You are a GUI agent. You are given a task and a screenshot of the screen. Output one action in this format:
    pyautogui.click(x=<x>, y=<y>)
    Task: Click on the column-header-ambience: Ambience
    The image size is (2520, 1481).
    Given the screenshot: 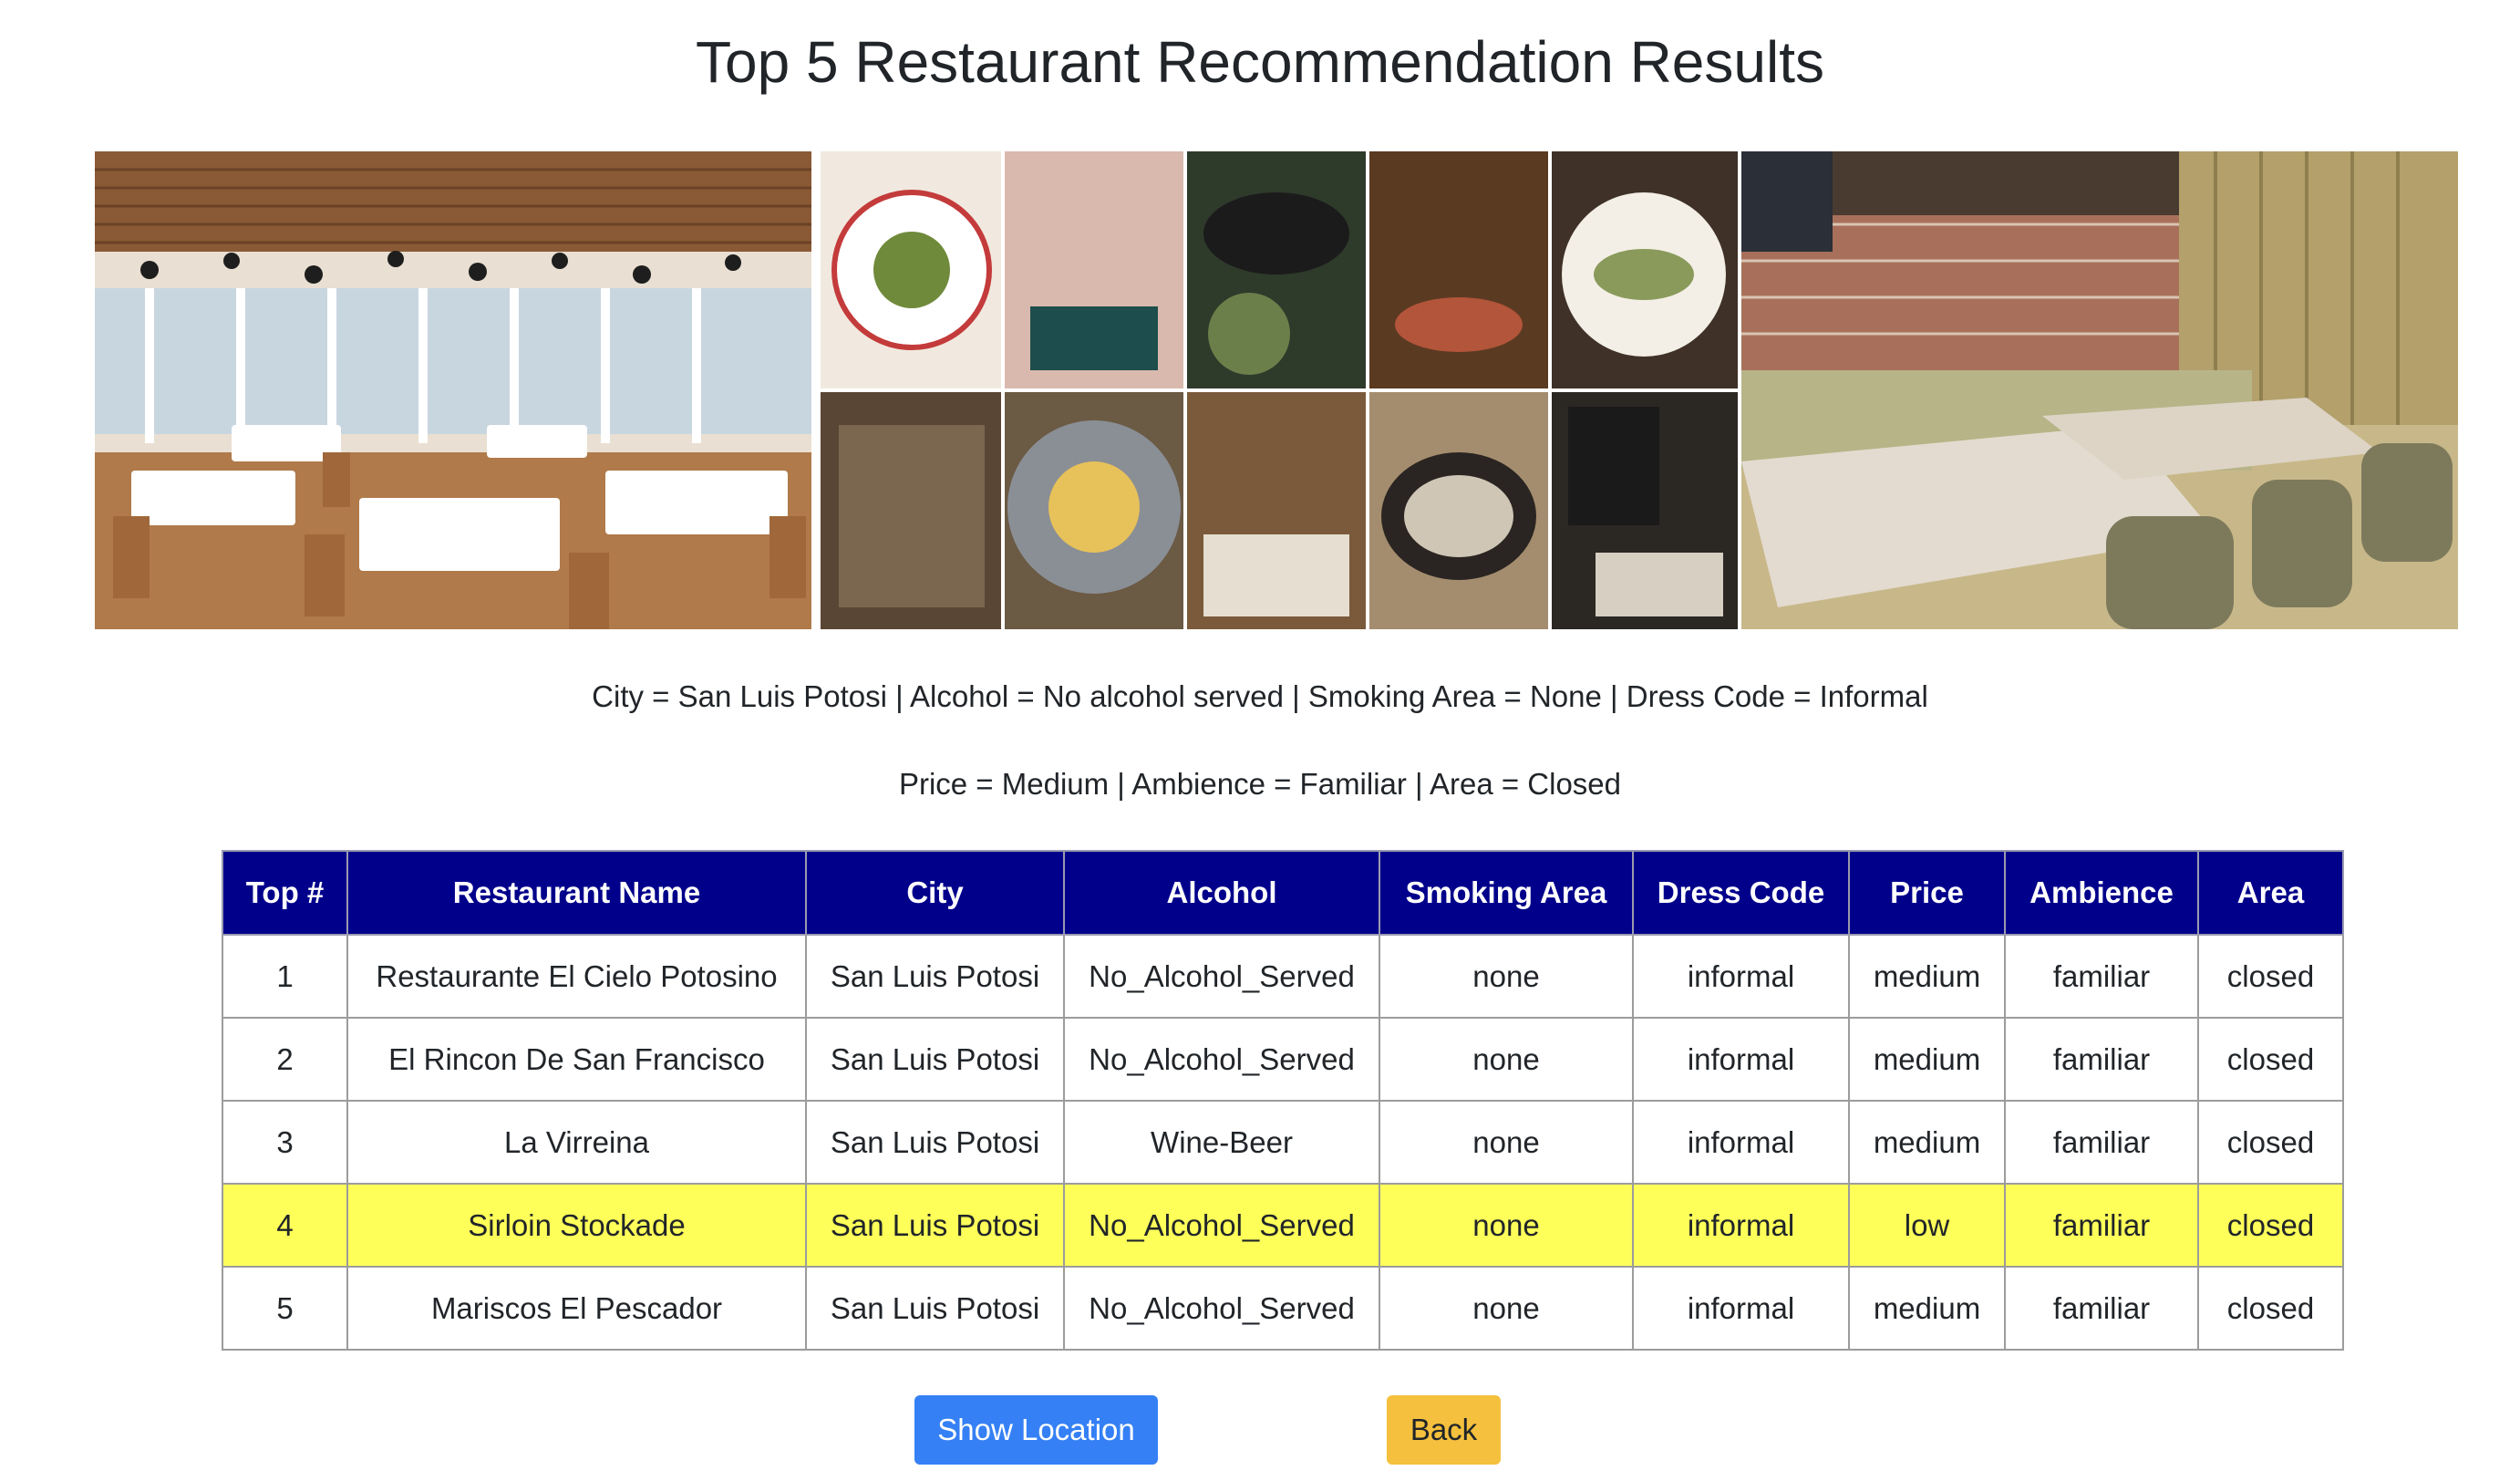 What is the action you would take?
    pyautogui.click(x=2101, y=893)
    